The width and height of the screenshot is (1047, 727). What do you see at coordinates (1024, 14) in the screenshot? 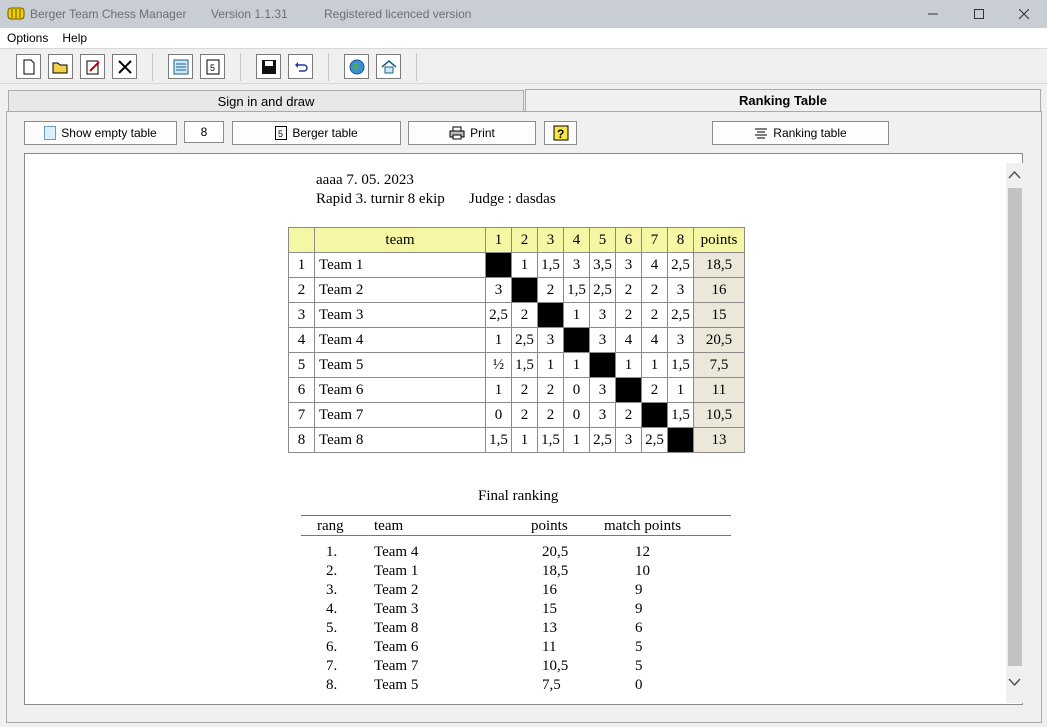
I see `close-window-button` at bounding box center [1024, 14].